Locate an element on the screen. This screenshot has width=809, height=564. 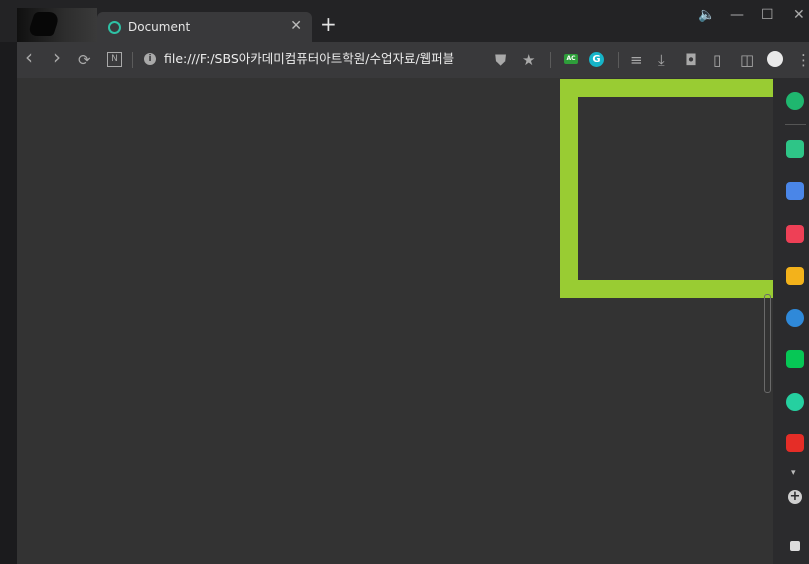
profile-avatar is located at coordinates (775, 59).